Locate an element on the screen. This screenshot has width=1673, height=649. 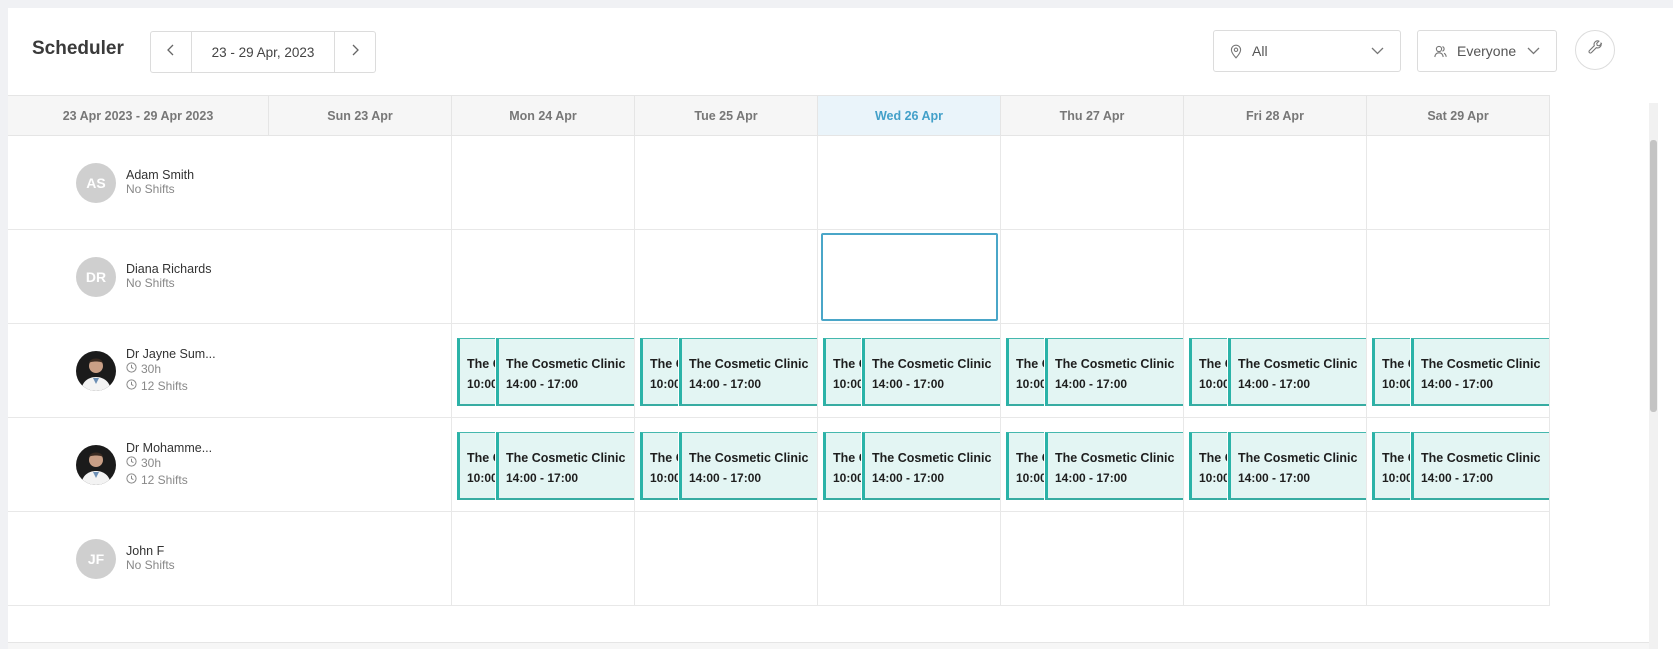
day-header: Sun 23 Apr is located at coordinates (360, 115).